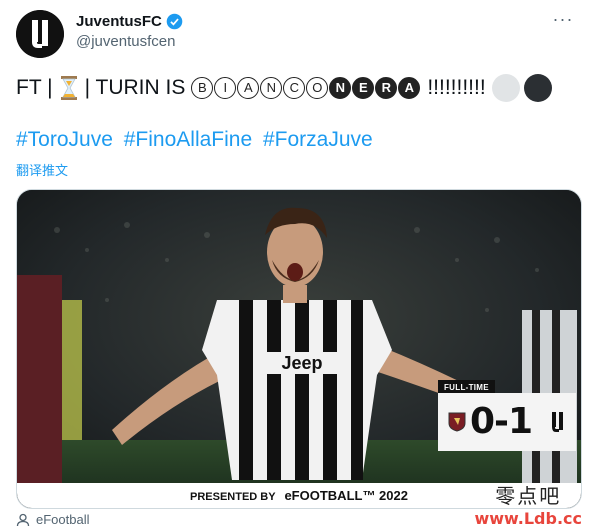  Describe the element at coordinates (34, 87) in the screenshot. I see `tweet-prefix: FT |` at that location.